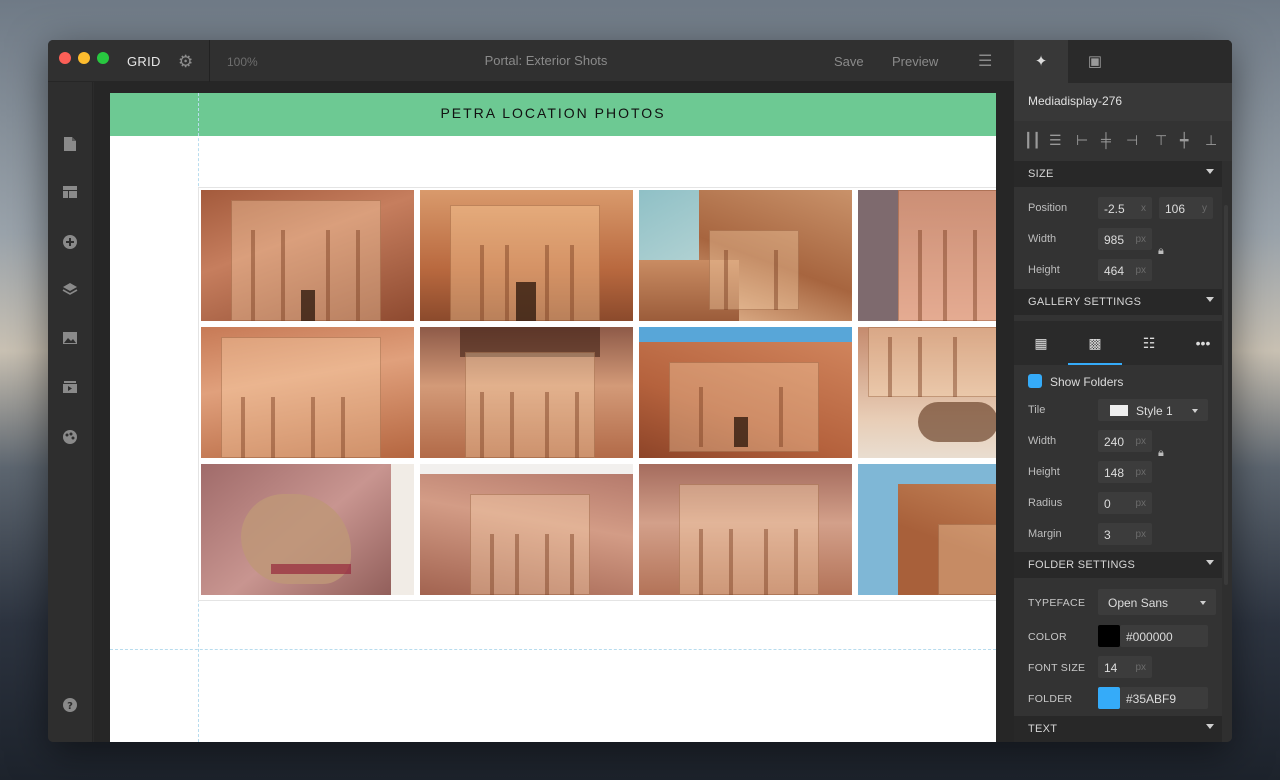 This screenshot has height=780, width=1280. Describe the element at coordinates (927, 255) in the screenshot. I see `photo-treasury-columns` at that location.